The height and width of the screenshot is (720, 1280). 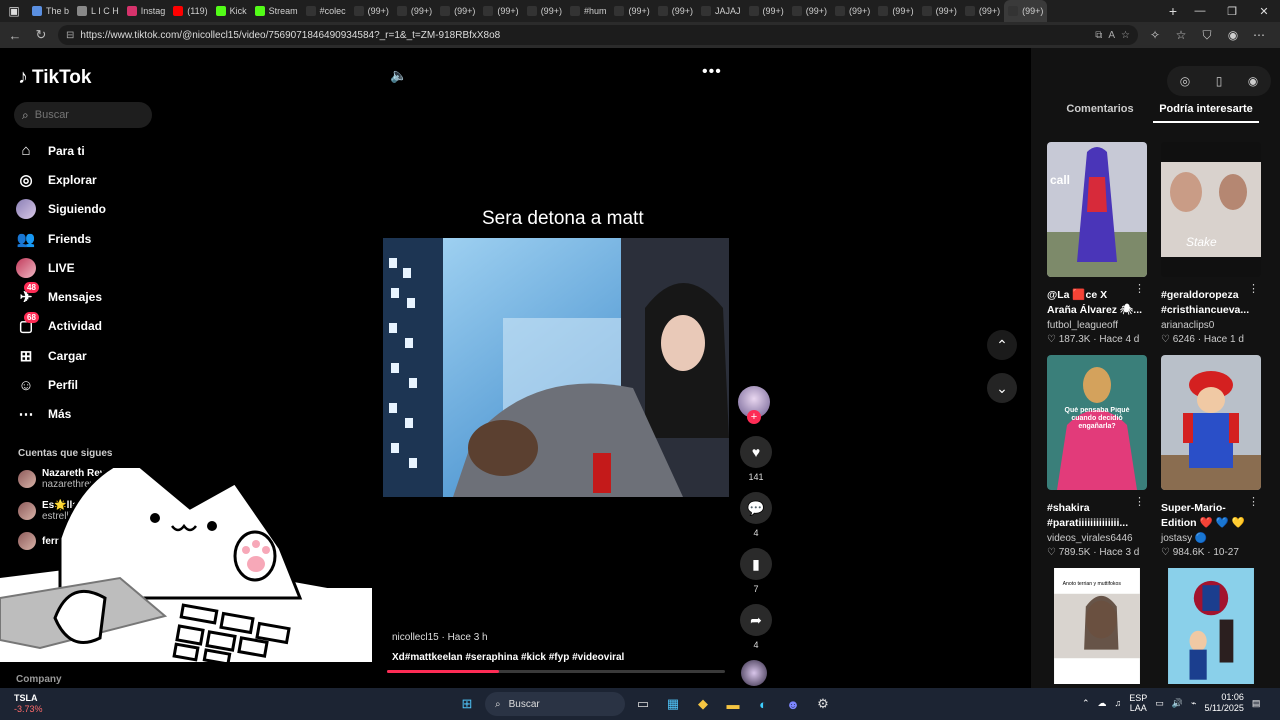 I want to click on network-icon: ▭, so click(x=1159, y=703).